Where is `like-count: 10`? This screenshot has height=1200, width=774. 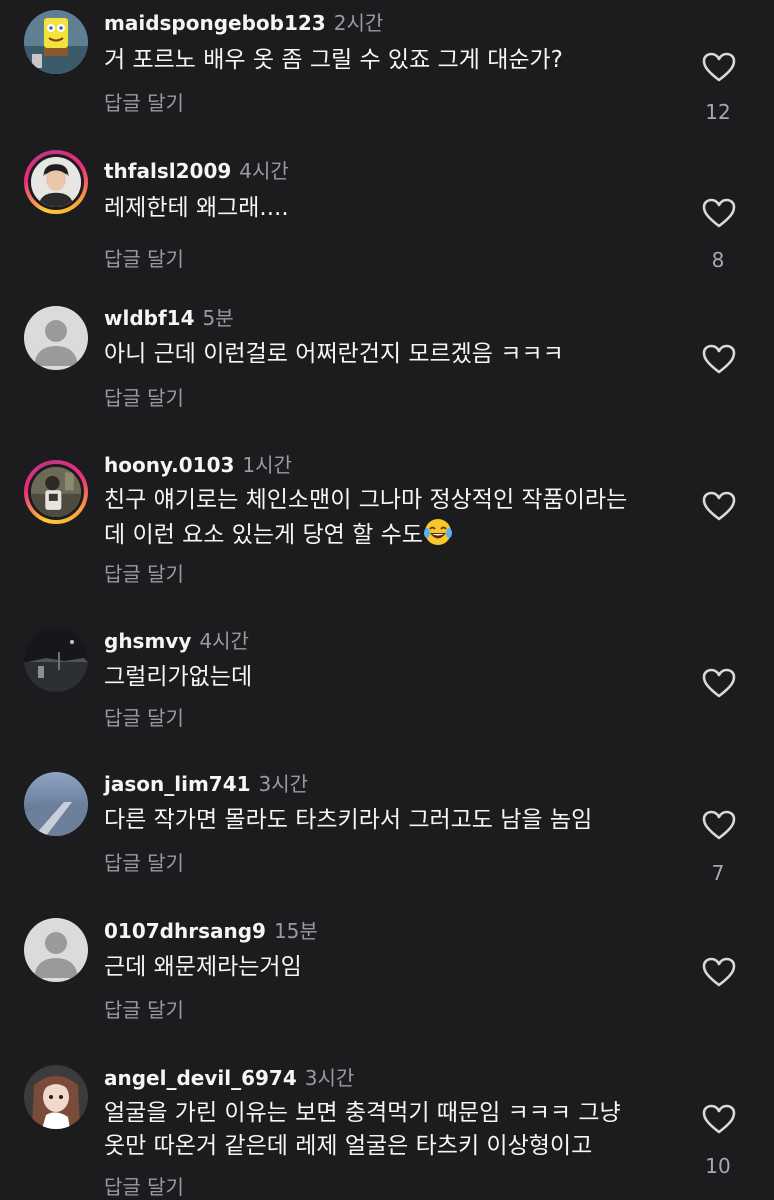
like-count: 10 is located at coordinates (718, 1166).